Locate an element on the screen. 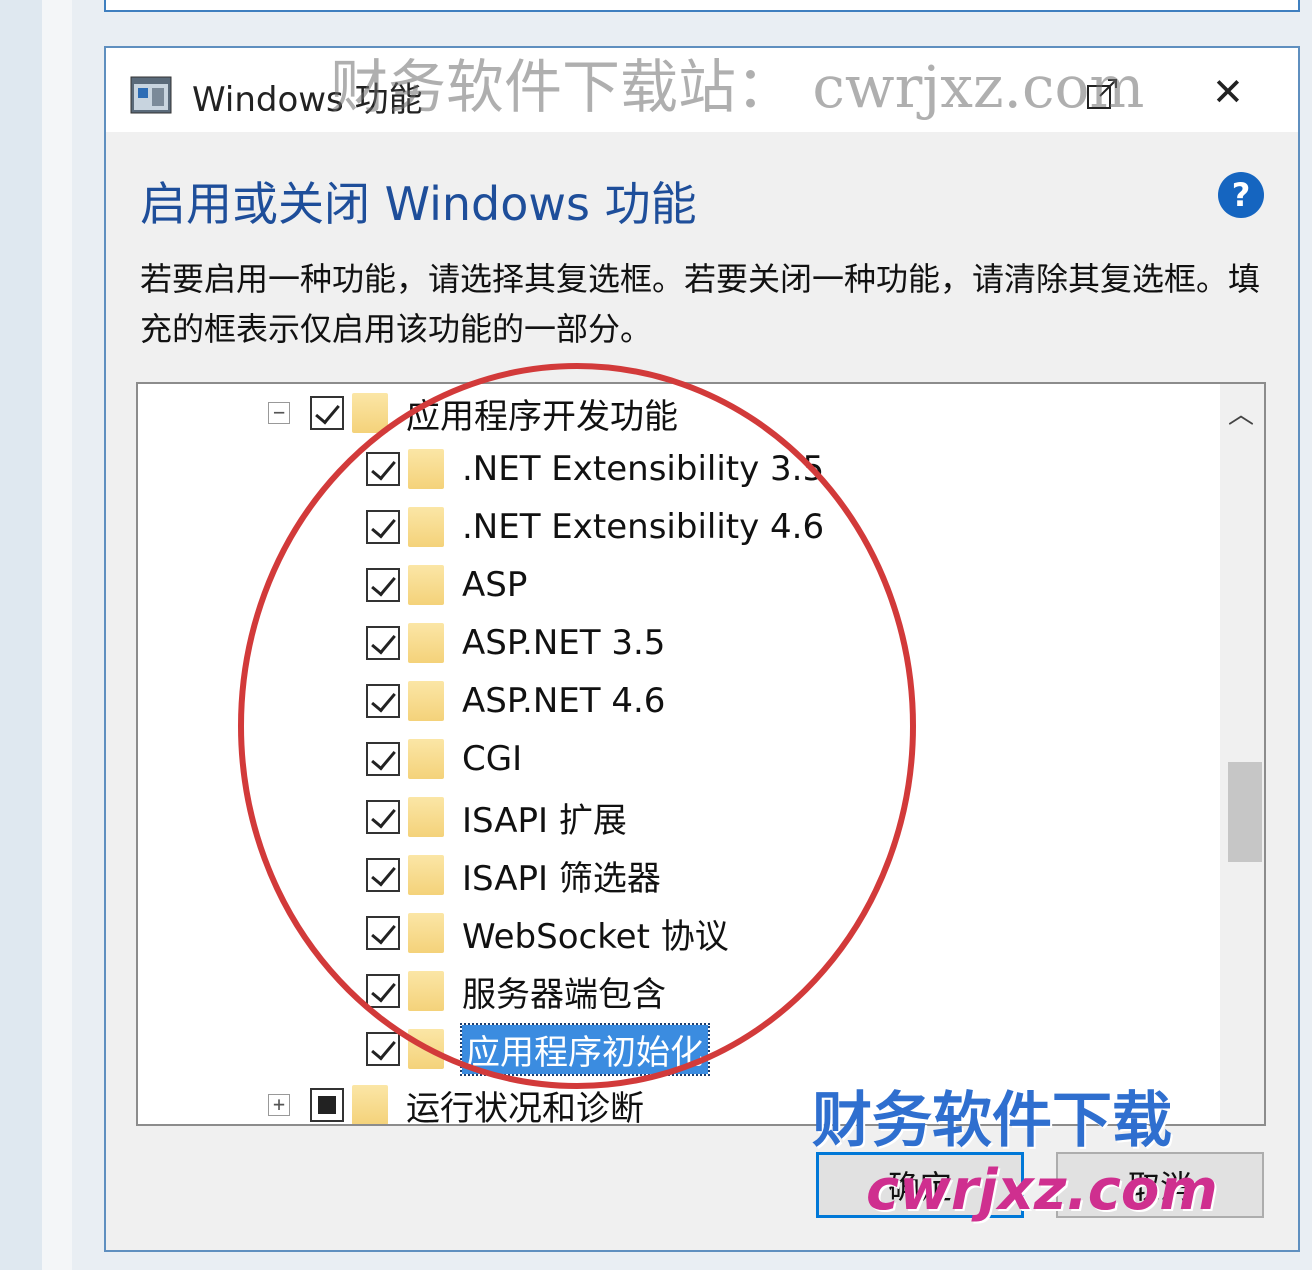 The width and height of the screenshot is (1312, 1270). tree-item: ASP.NET 4.6 is located at coordinates (515, 701).